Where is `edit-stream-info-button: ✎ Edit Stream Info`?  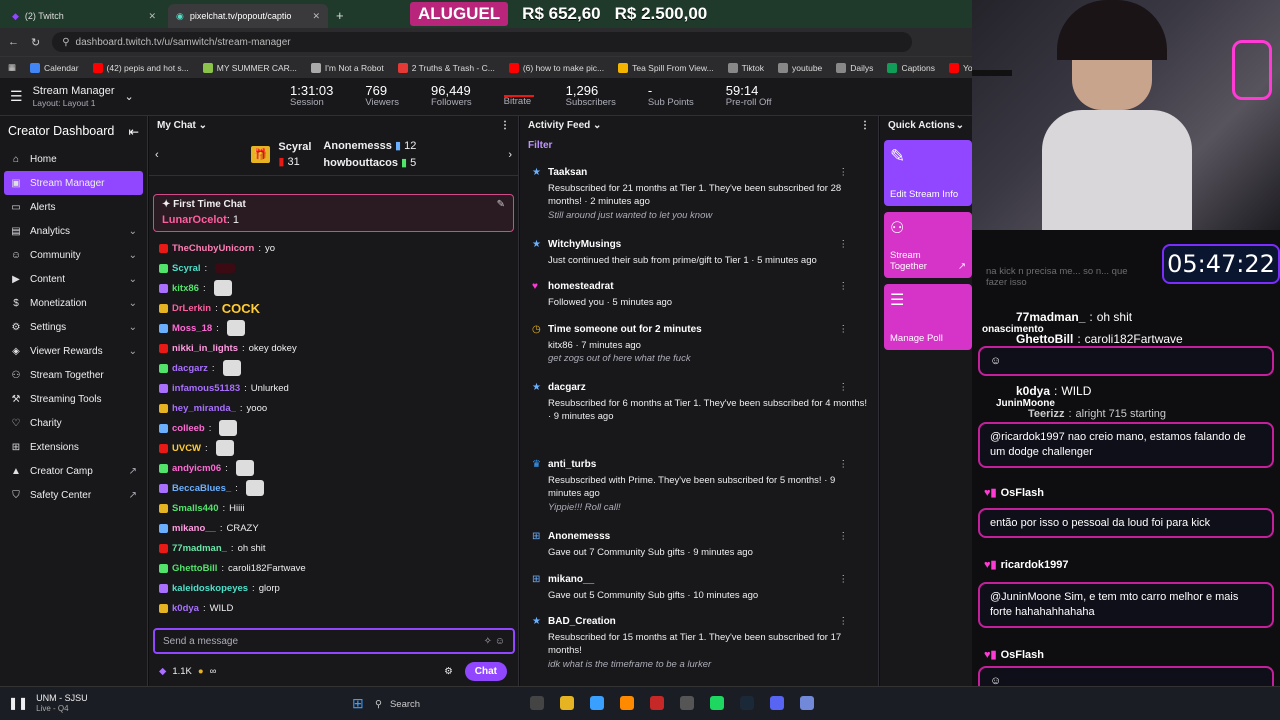 edit-stream-info-button: ✎ Edit Stream Info is located at coordinates (928, 173).